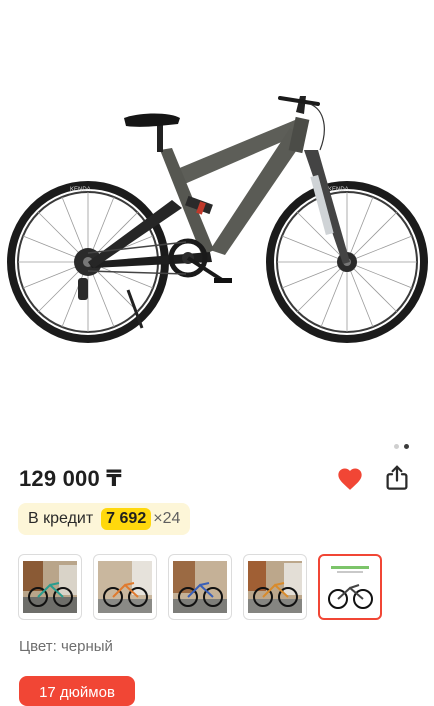 The width and height of the screenshot is (434, 706). Describe the element at coordinates (397, 478) in the screenshot. I see `share-icon` at that location.